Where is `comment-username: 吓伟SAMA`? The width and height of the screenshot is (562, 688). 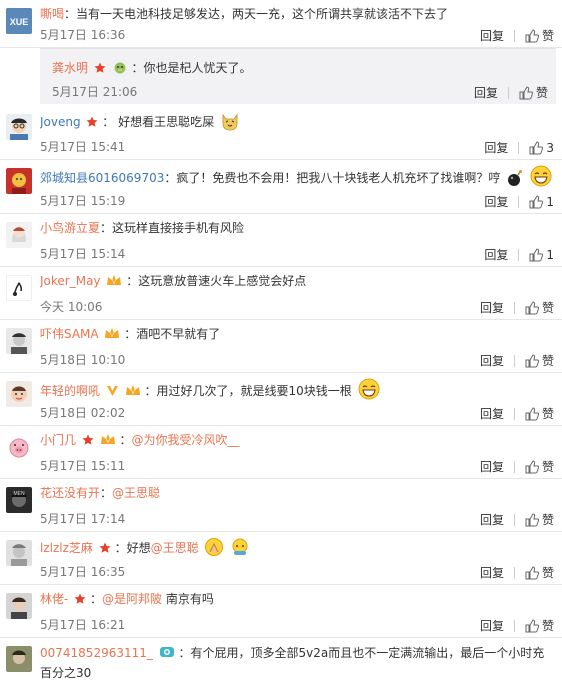
comment-username: 吓伟SAMA is located at coordinates (69, 334).